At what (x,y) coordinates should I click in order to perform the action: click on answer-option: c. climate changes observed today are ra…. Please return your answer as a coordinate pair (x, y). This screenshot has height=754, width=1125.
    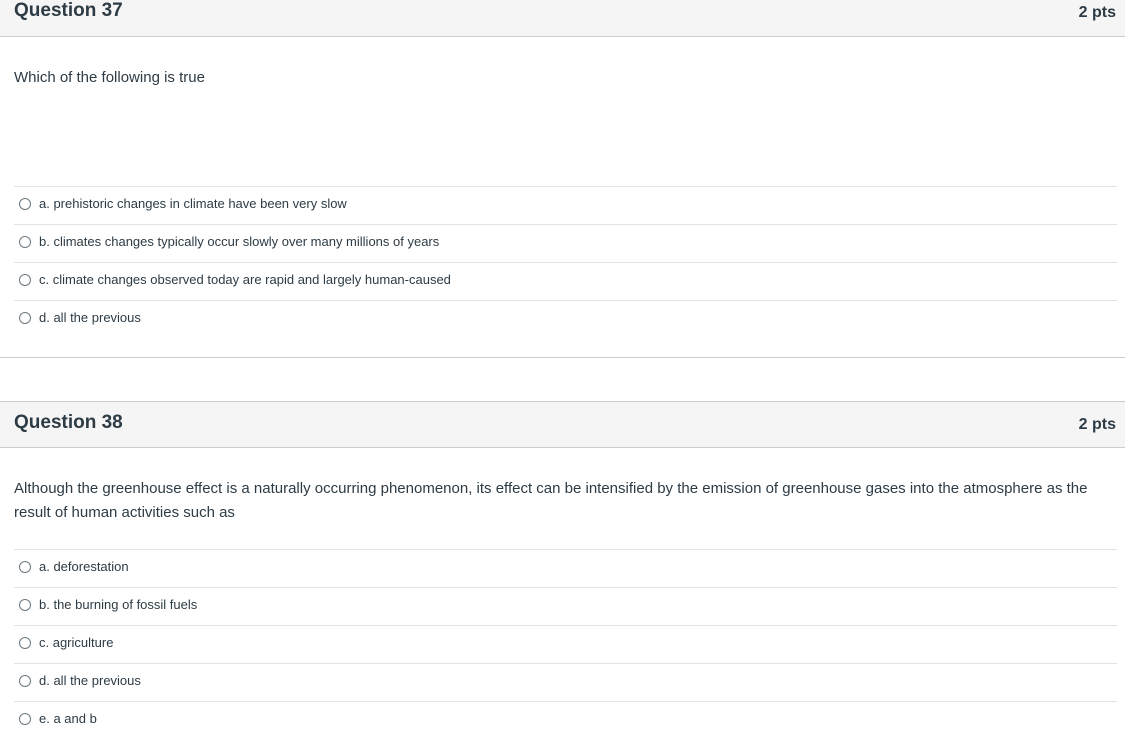
    Looking at the image, I should click on (565, 281).